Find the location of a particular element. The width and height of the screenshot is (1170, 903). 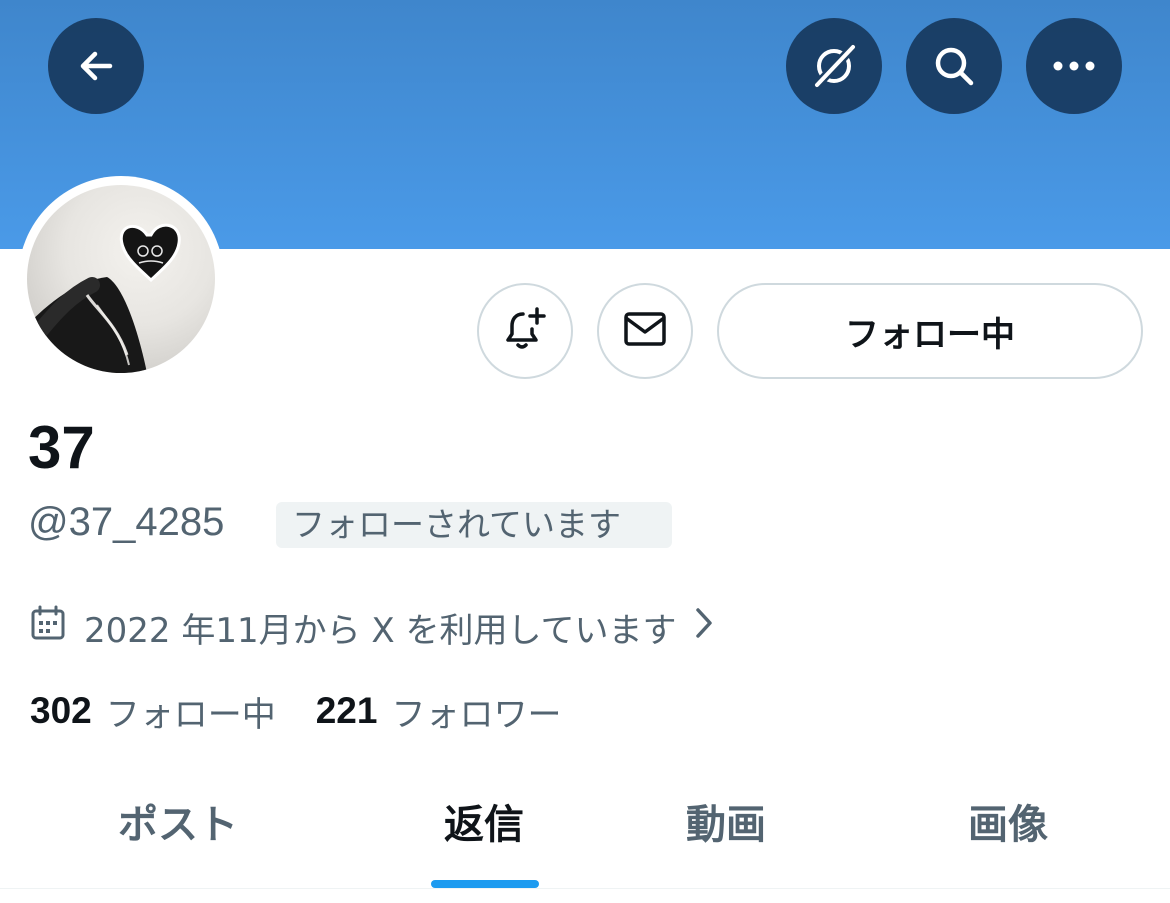

tab-replies: 返信 is located at coordinates (484, 825).